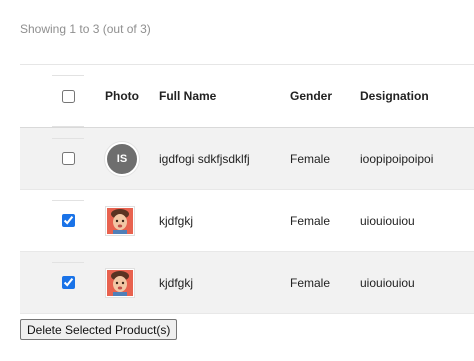 The image size is (474, 361). Describe the element at coordinates (68, 96) in the screenshot. I see `select-all-checkbox` at that location.